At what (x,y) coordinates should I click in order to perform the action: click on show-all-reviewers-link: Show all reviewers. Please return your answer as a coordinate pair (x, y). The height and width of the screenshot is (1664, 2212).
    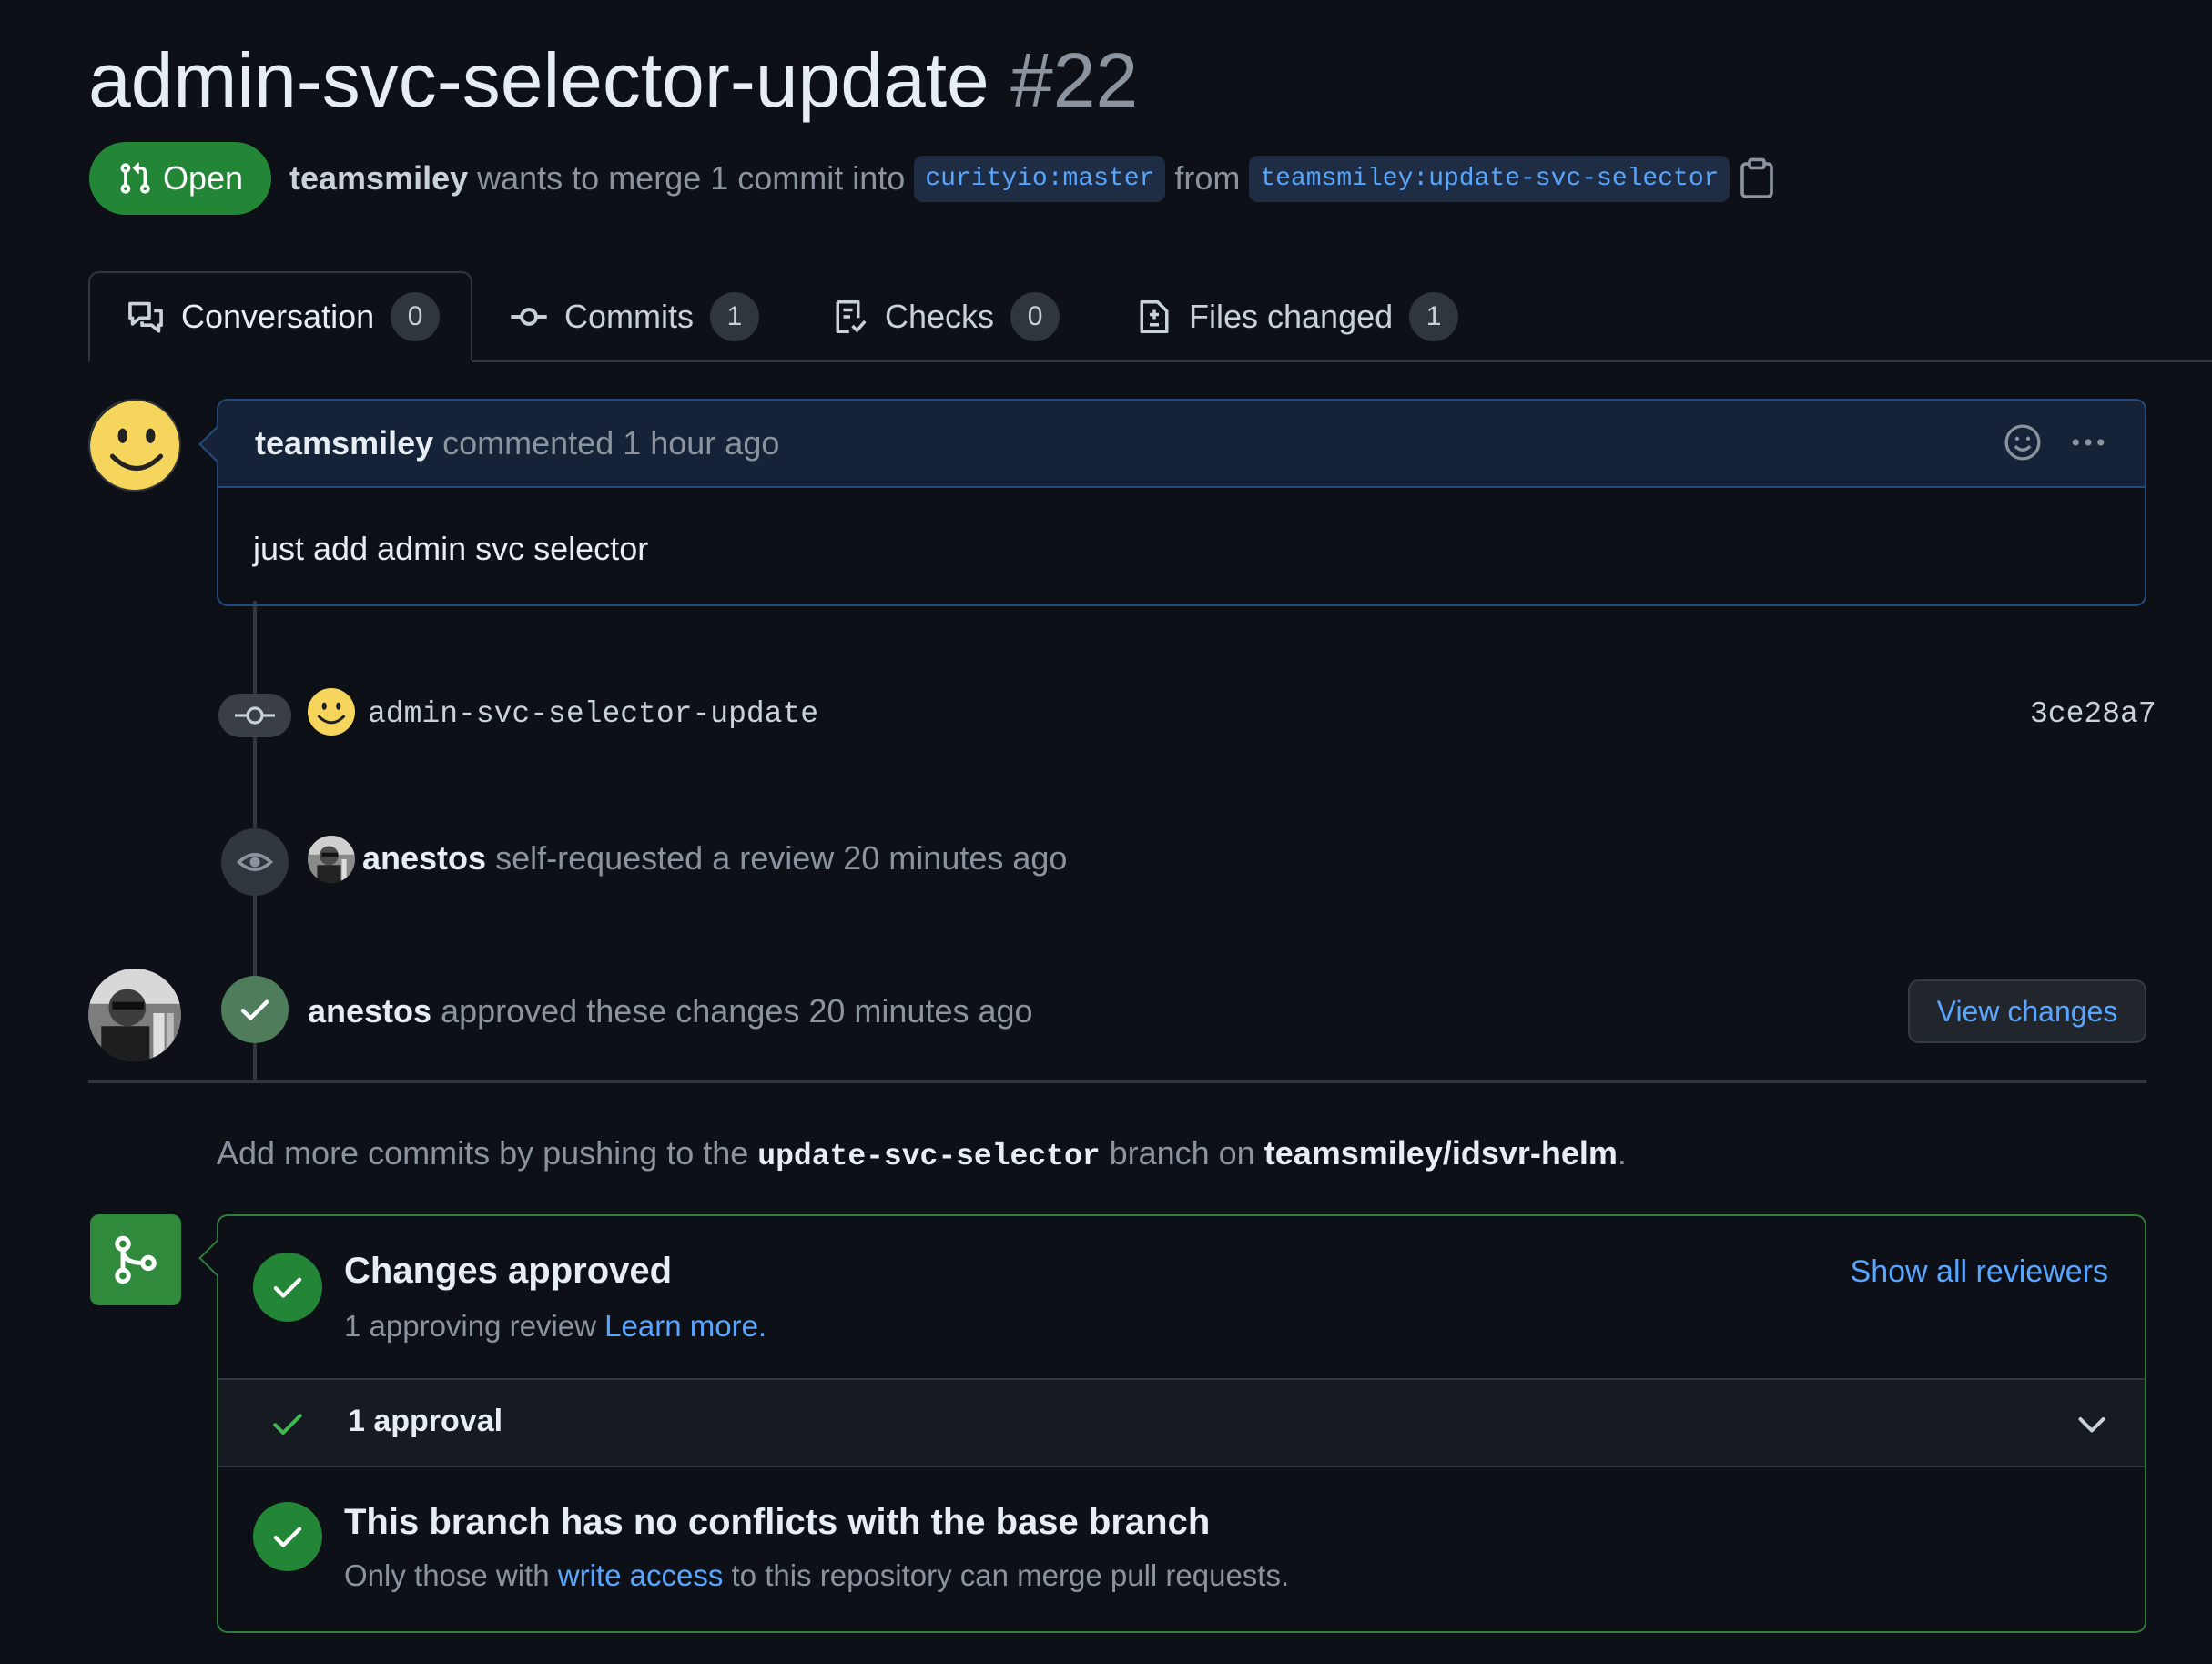
    Looking at the image, I should click on (1979, 1272).